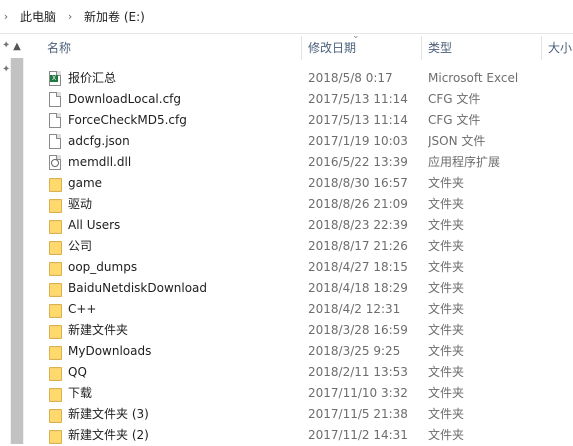 This screenshot has width=573, height=446. What do you see at coordinates (77, 372) in the screenshot?
I see `file-name: QQ` at bounding box center [77, 372].